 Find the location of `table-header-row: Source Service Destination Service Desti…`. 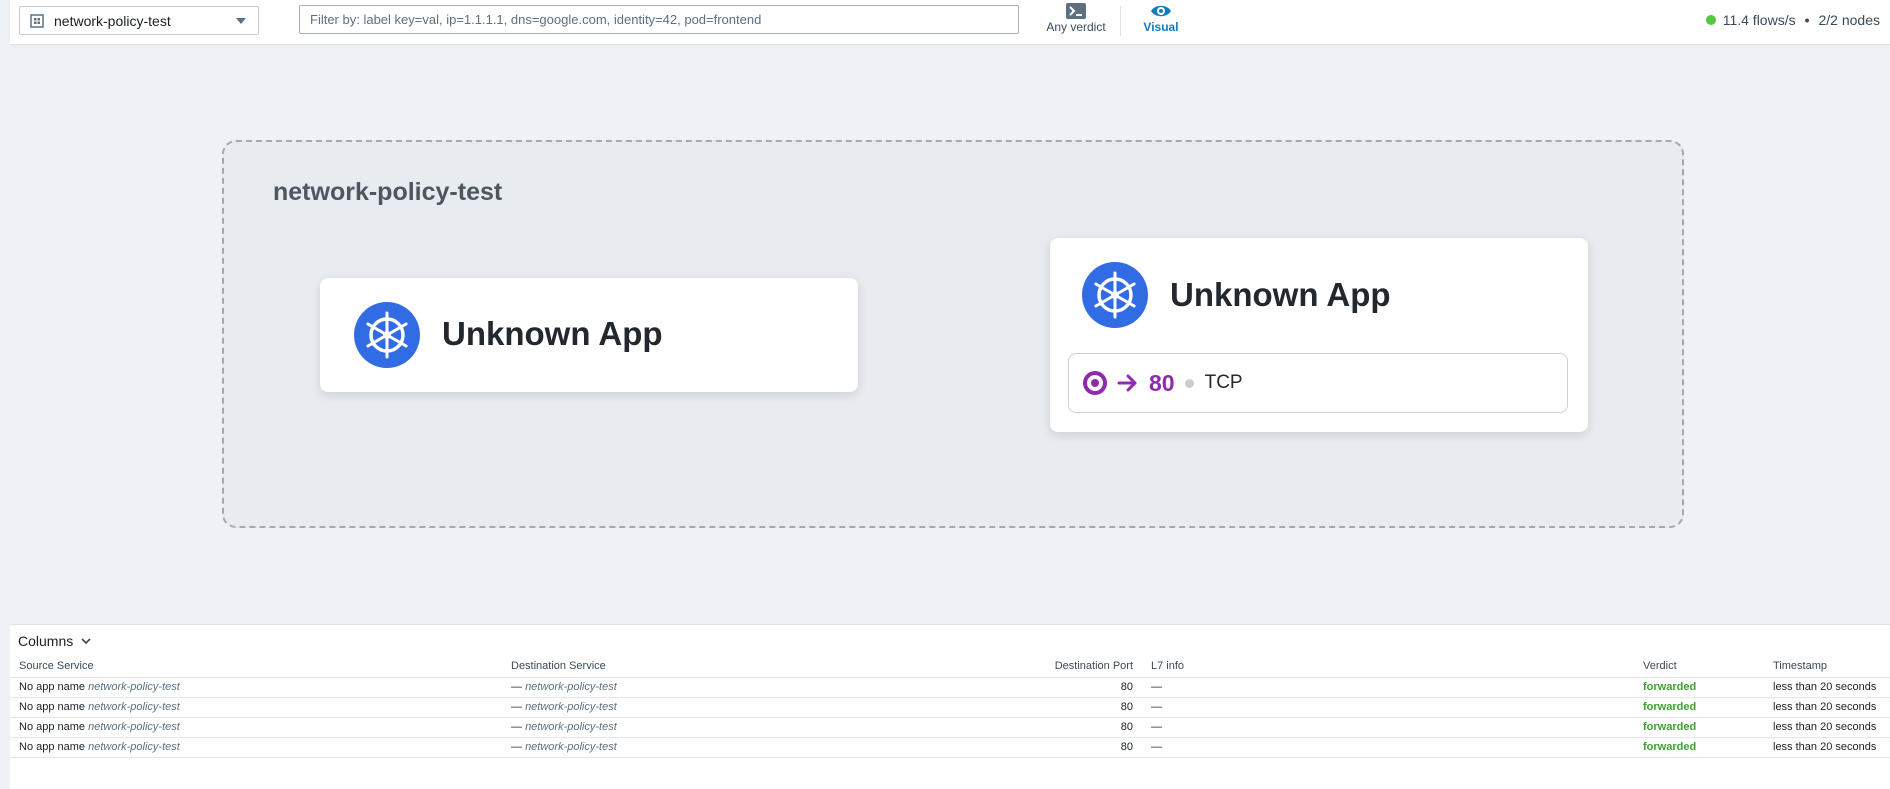

table-header-row: Source Service Destination Service Desti… is located at coordinates (950, 667).